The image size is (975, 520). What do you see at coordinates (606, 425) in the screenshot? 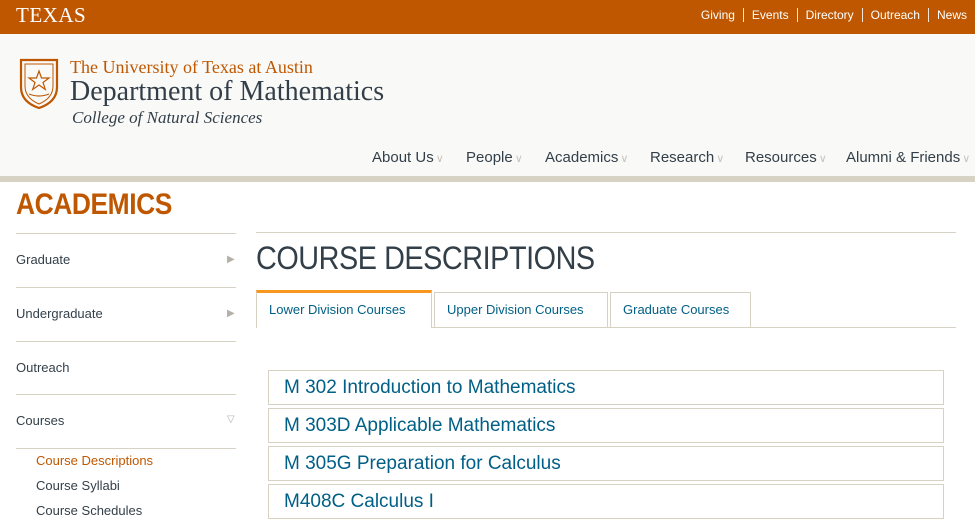
I see `course-item-m303d: M 303D Applicable Mathematics` at bounding box center [606, 425].